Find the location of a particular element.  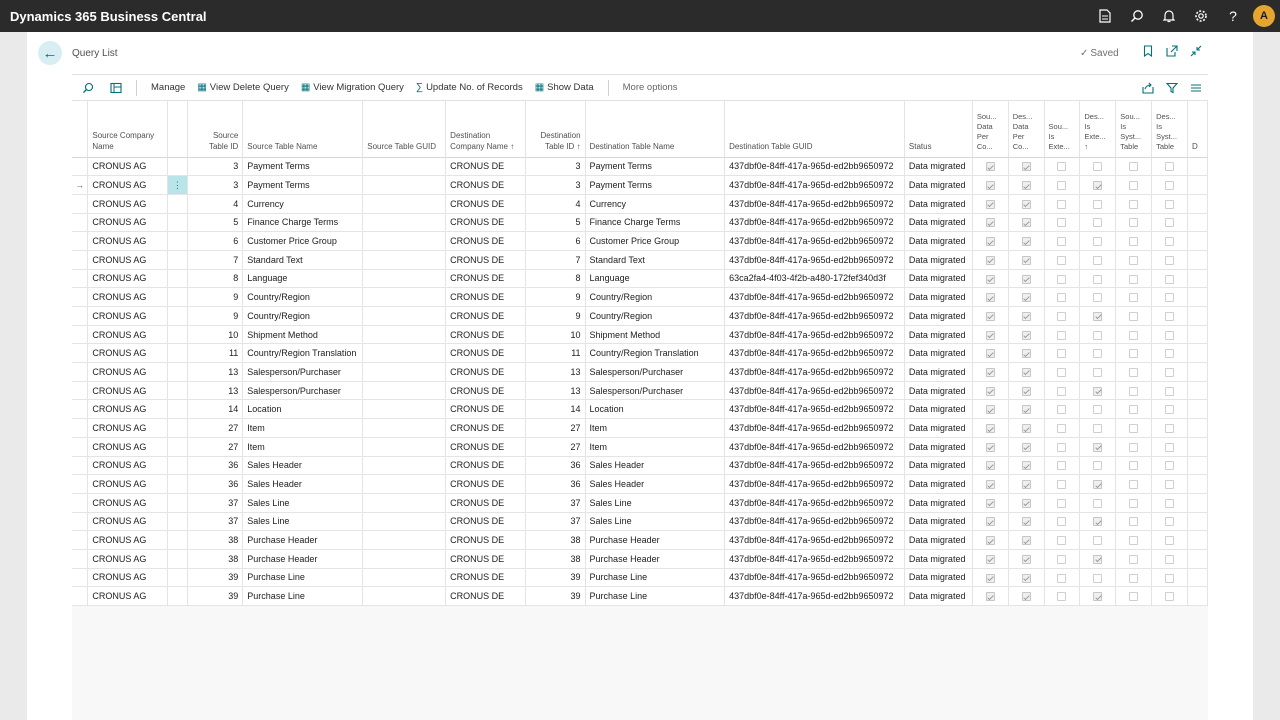

app-title: Dynamics 365 Business Central is located at coordinates (103, 16).